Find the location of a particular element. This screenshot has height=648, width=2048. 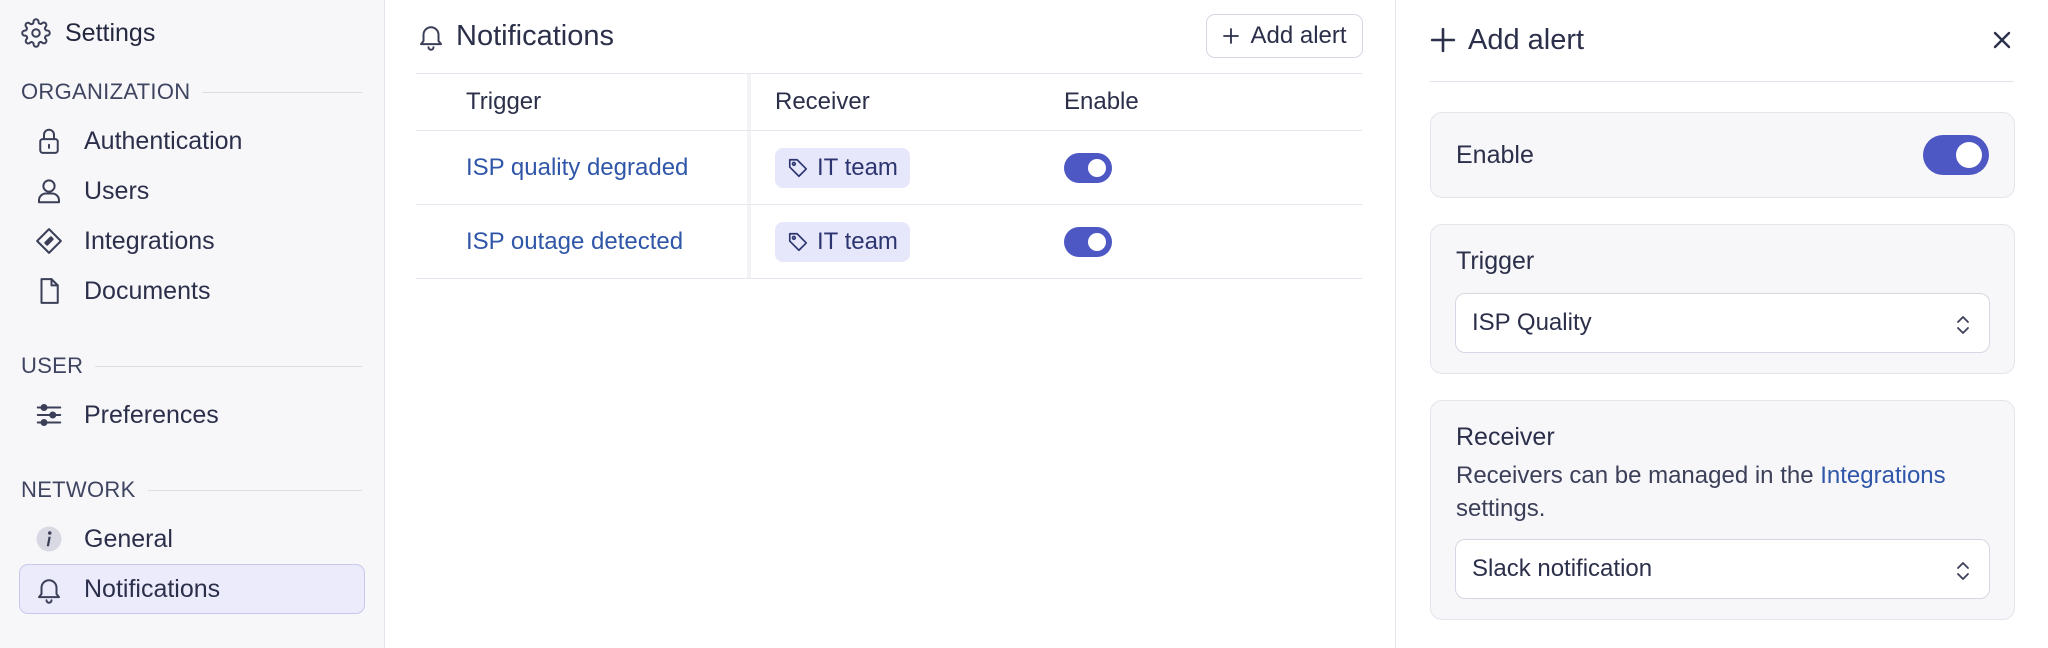

sliders-icon is located at coordinates (49, 415).